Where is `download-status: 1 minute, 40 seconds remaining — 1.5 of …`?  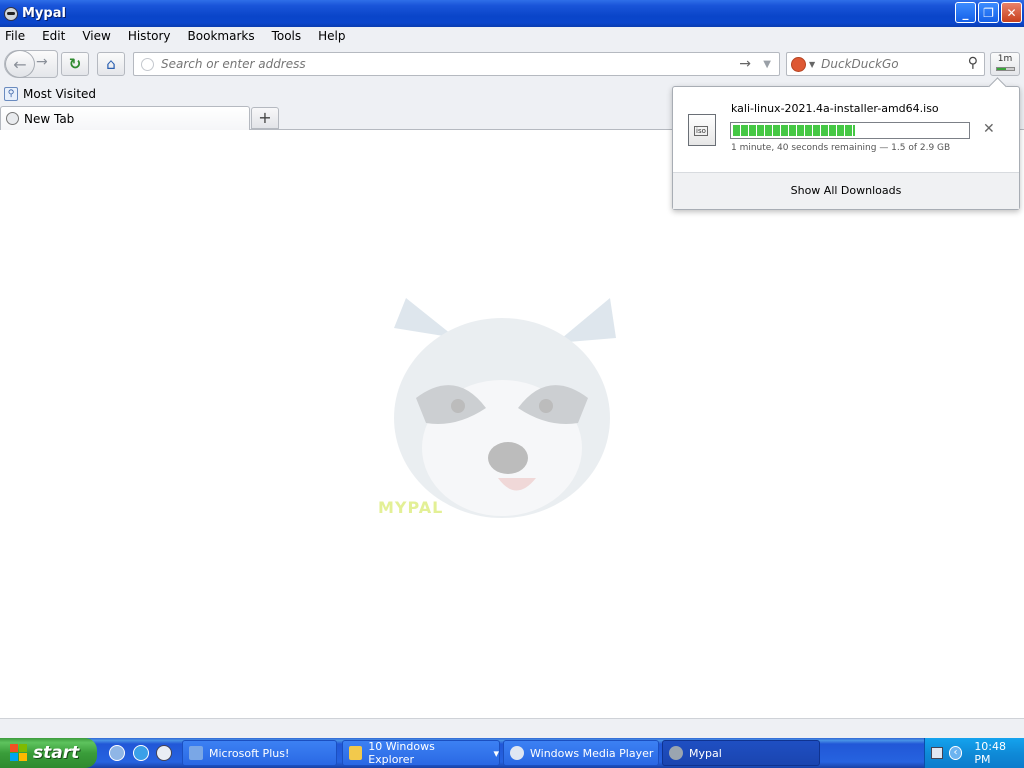
download-status: 1 minute, 40 seconds remaining — 1.5 of … is located at coordinates (841, 148).